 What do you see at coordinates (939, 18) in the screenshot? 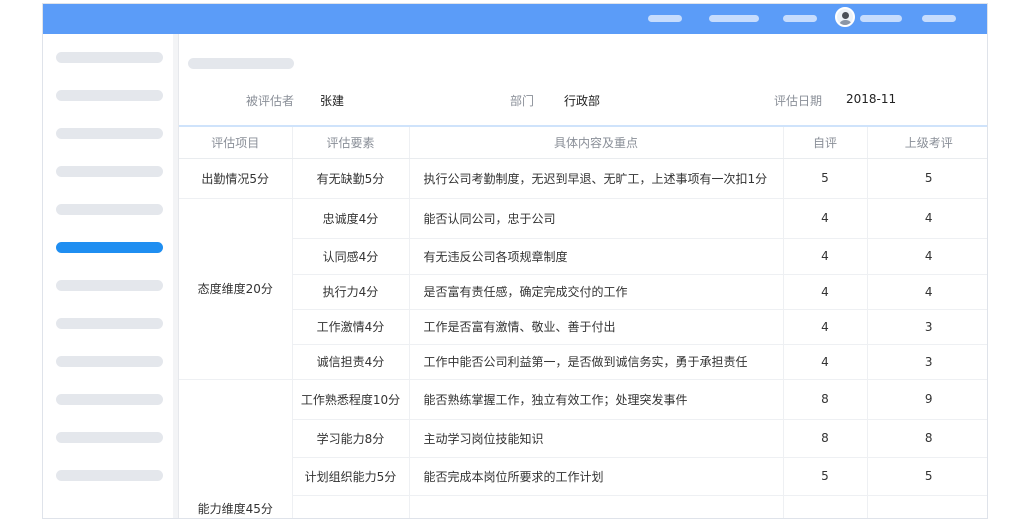
I see `nav-link-logout` at bounding box center [939, 18].